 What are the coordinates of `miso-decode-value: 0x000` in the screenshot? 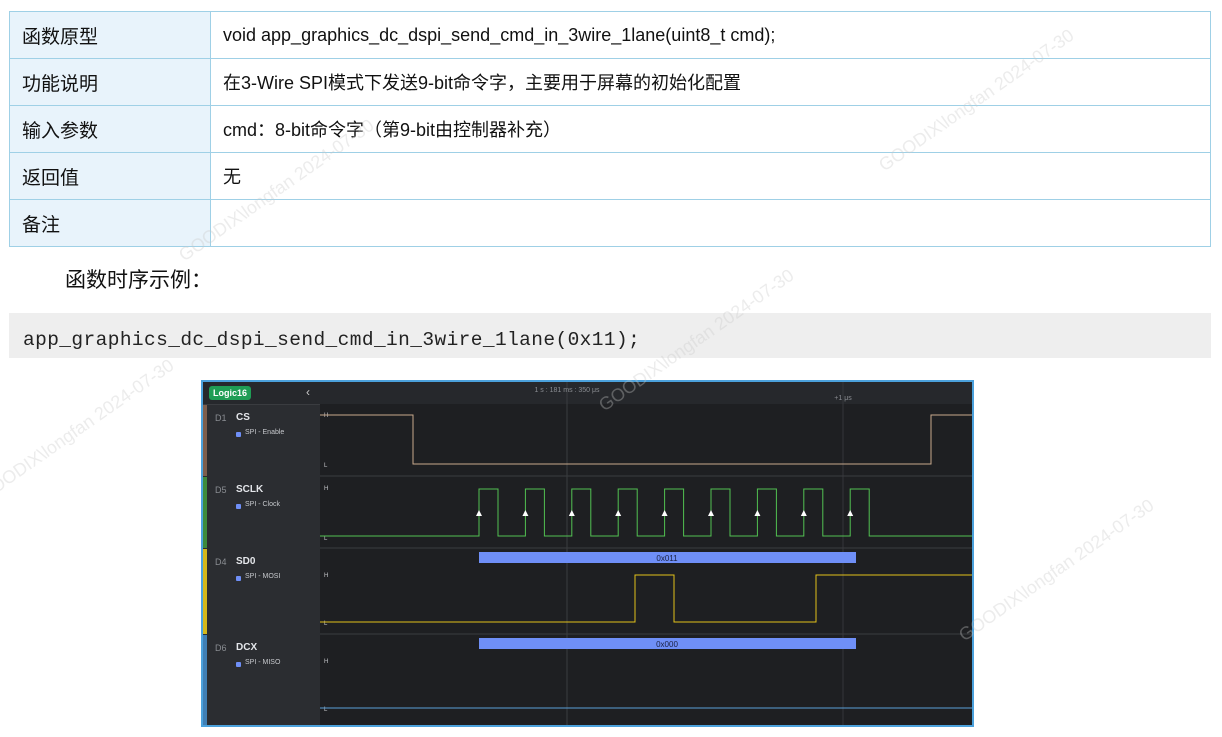 It's located at (667, 644).